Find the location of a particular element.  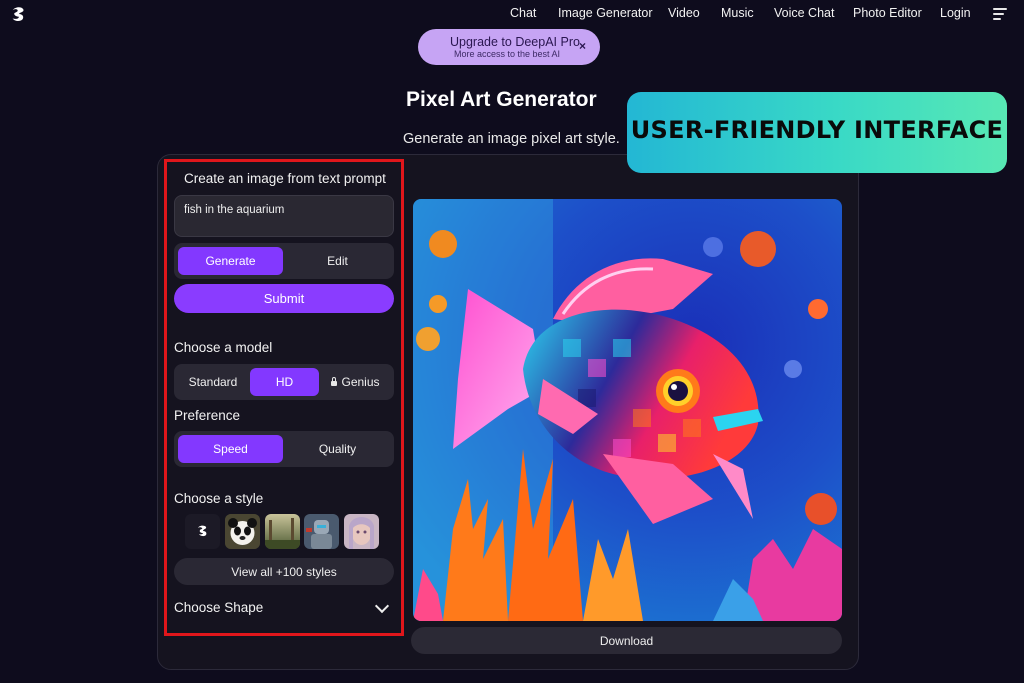

banner-text: USER-FRIENDLY INTERFACE is located at coordinates (817, 130).